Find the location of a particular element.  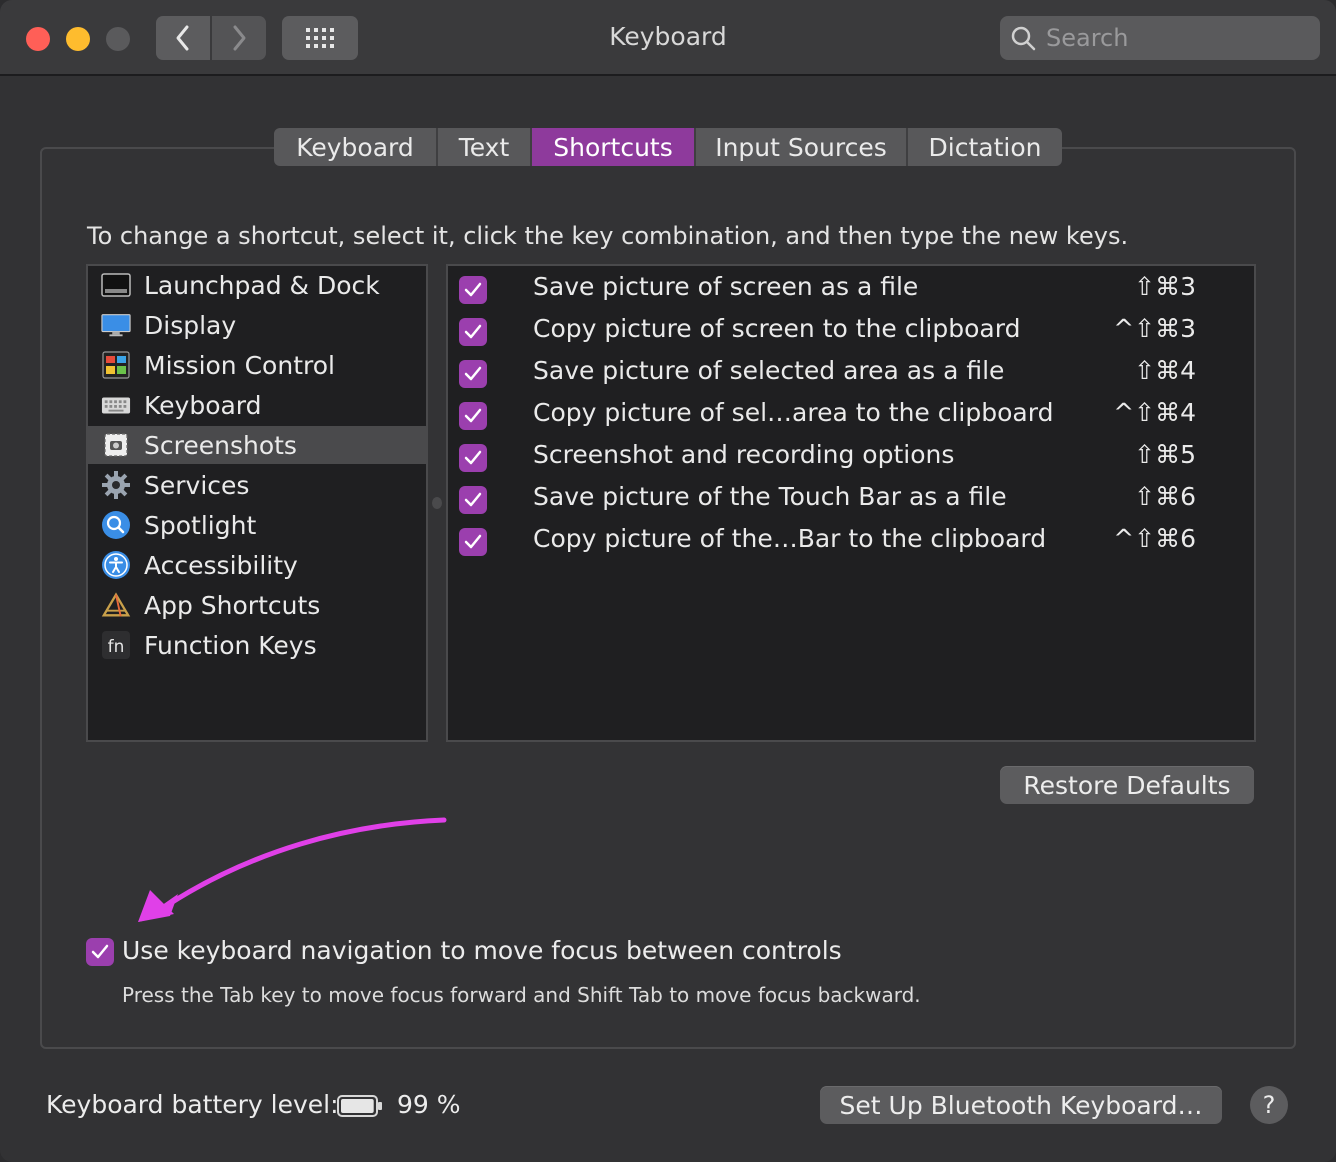

tab-keyboard: Keyboard is located at coordinates (356, 147).